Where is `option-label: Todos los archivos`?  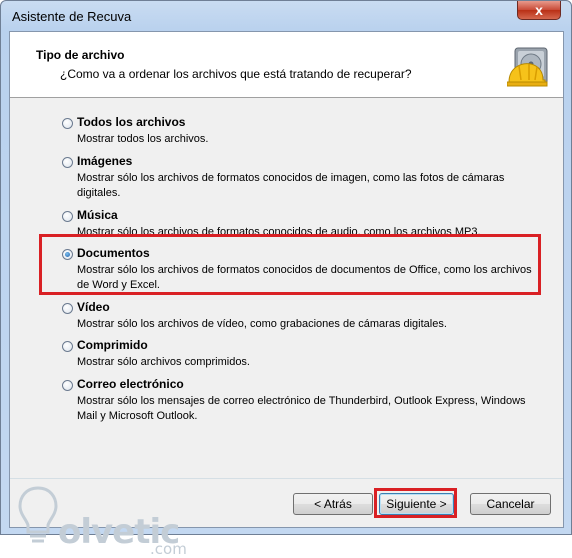
option-label: Todos los archivos is located at coordinates (131, 122).